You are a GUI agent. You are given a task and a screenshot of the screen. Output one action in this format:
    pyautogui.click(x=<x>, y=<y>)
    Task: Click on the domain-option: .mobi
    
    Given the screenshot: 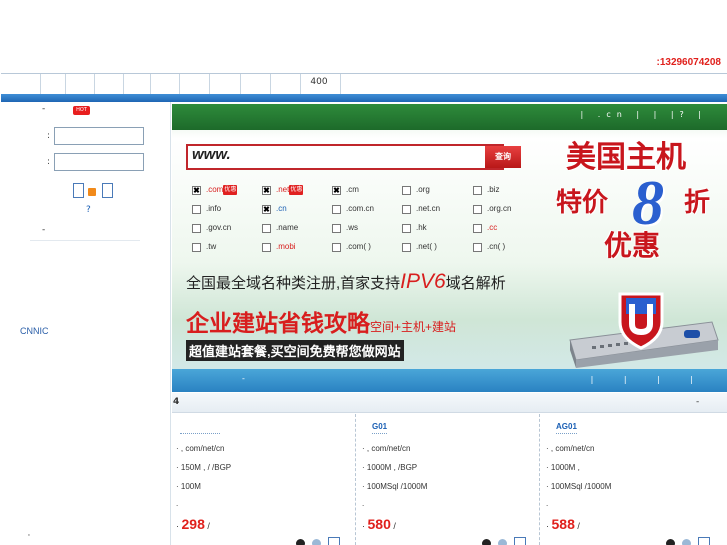 What is the action you would take?
    pyautogui.click(x=297, y=248)
    